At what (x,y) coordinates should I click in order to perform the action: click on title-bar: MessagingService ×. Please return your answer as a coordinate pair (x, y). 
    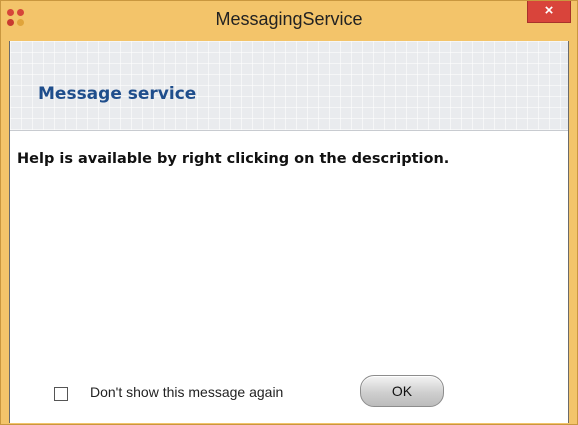
    Looking at the image, I should click on (289, 21).